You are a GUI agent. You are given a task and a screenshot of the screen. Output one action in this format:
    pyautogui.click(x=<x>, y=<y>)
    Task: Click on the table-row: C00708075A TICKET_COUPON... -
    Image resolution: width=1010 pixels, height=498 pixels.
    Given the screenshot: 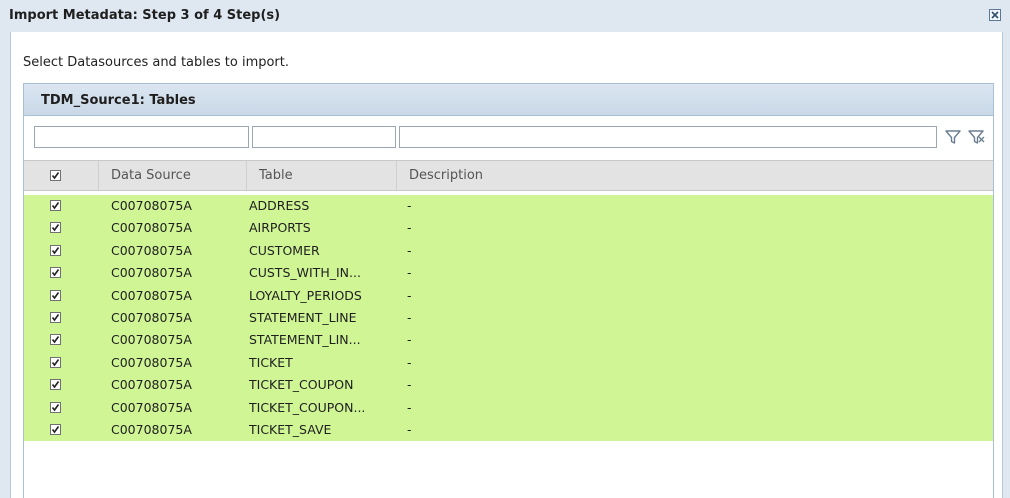 What is the action you would take?
    pyautogui.click(x=508, y=407)
    